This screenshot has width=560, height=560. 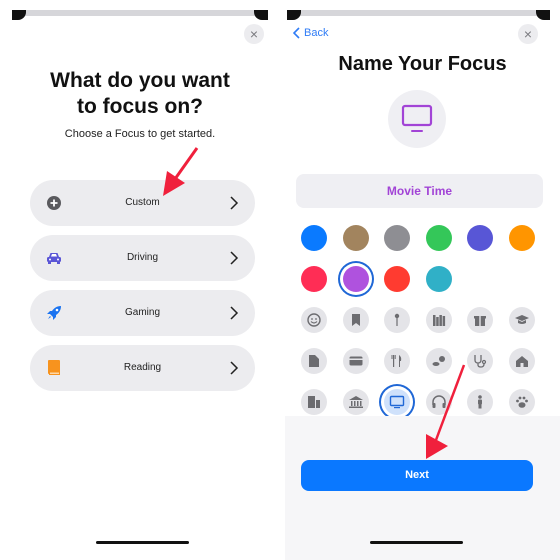 I want to click on option-label: Driving, so click(x=142, y=257).